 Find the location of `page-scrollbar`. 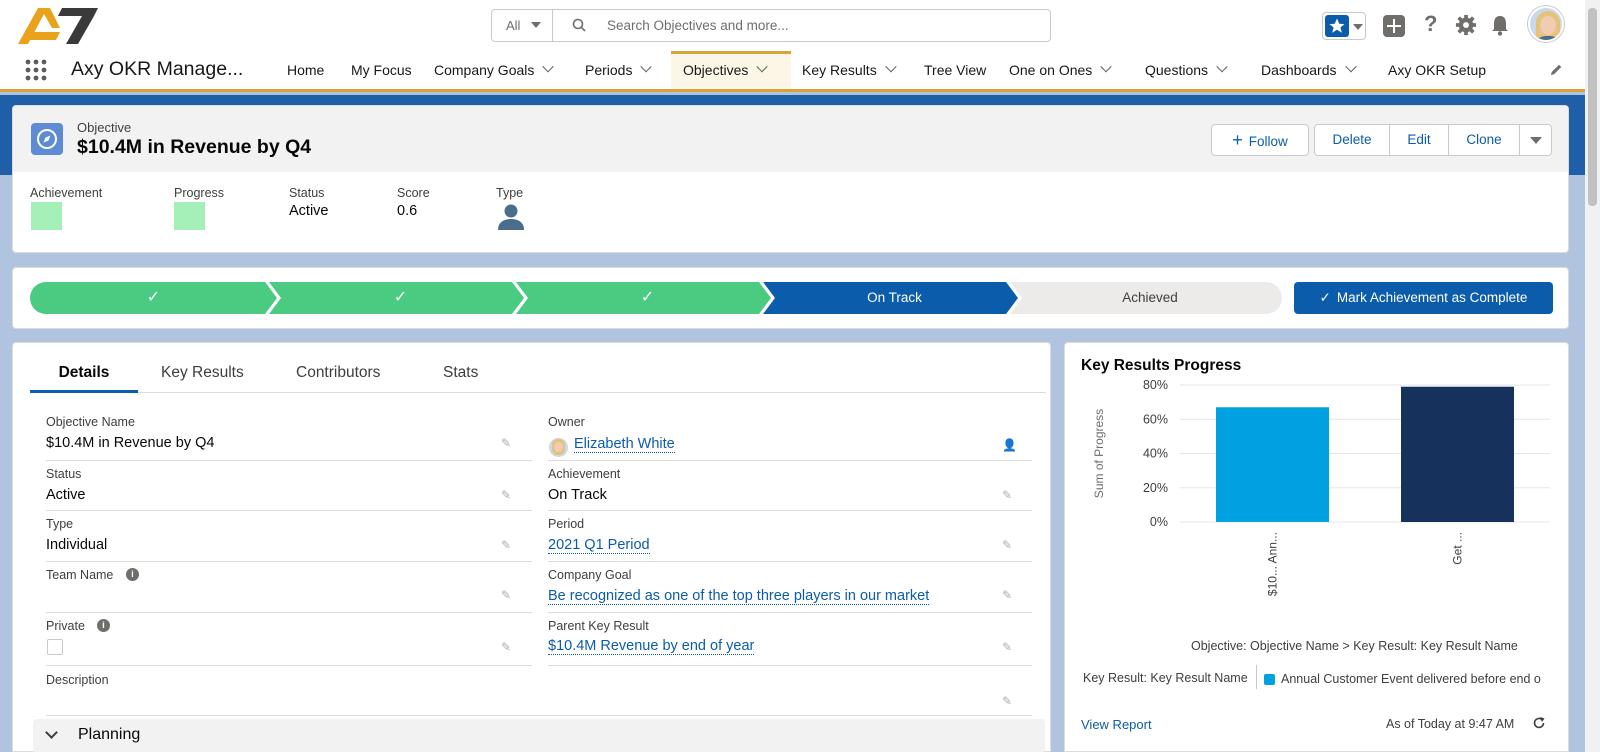

page-scrollbar is located at coordinates (1592, 376).